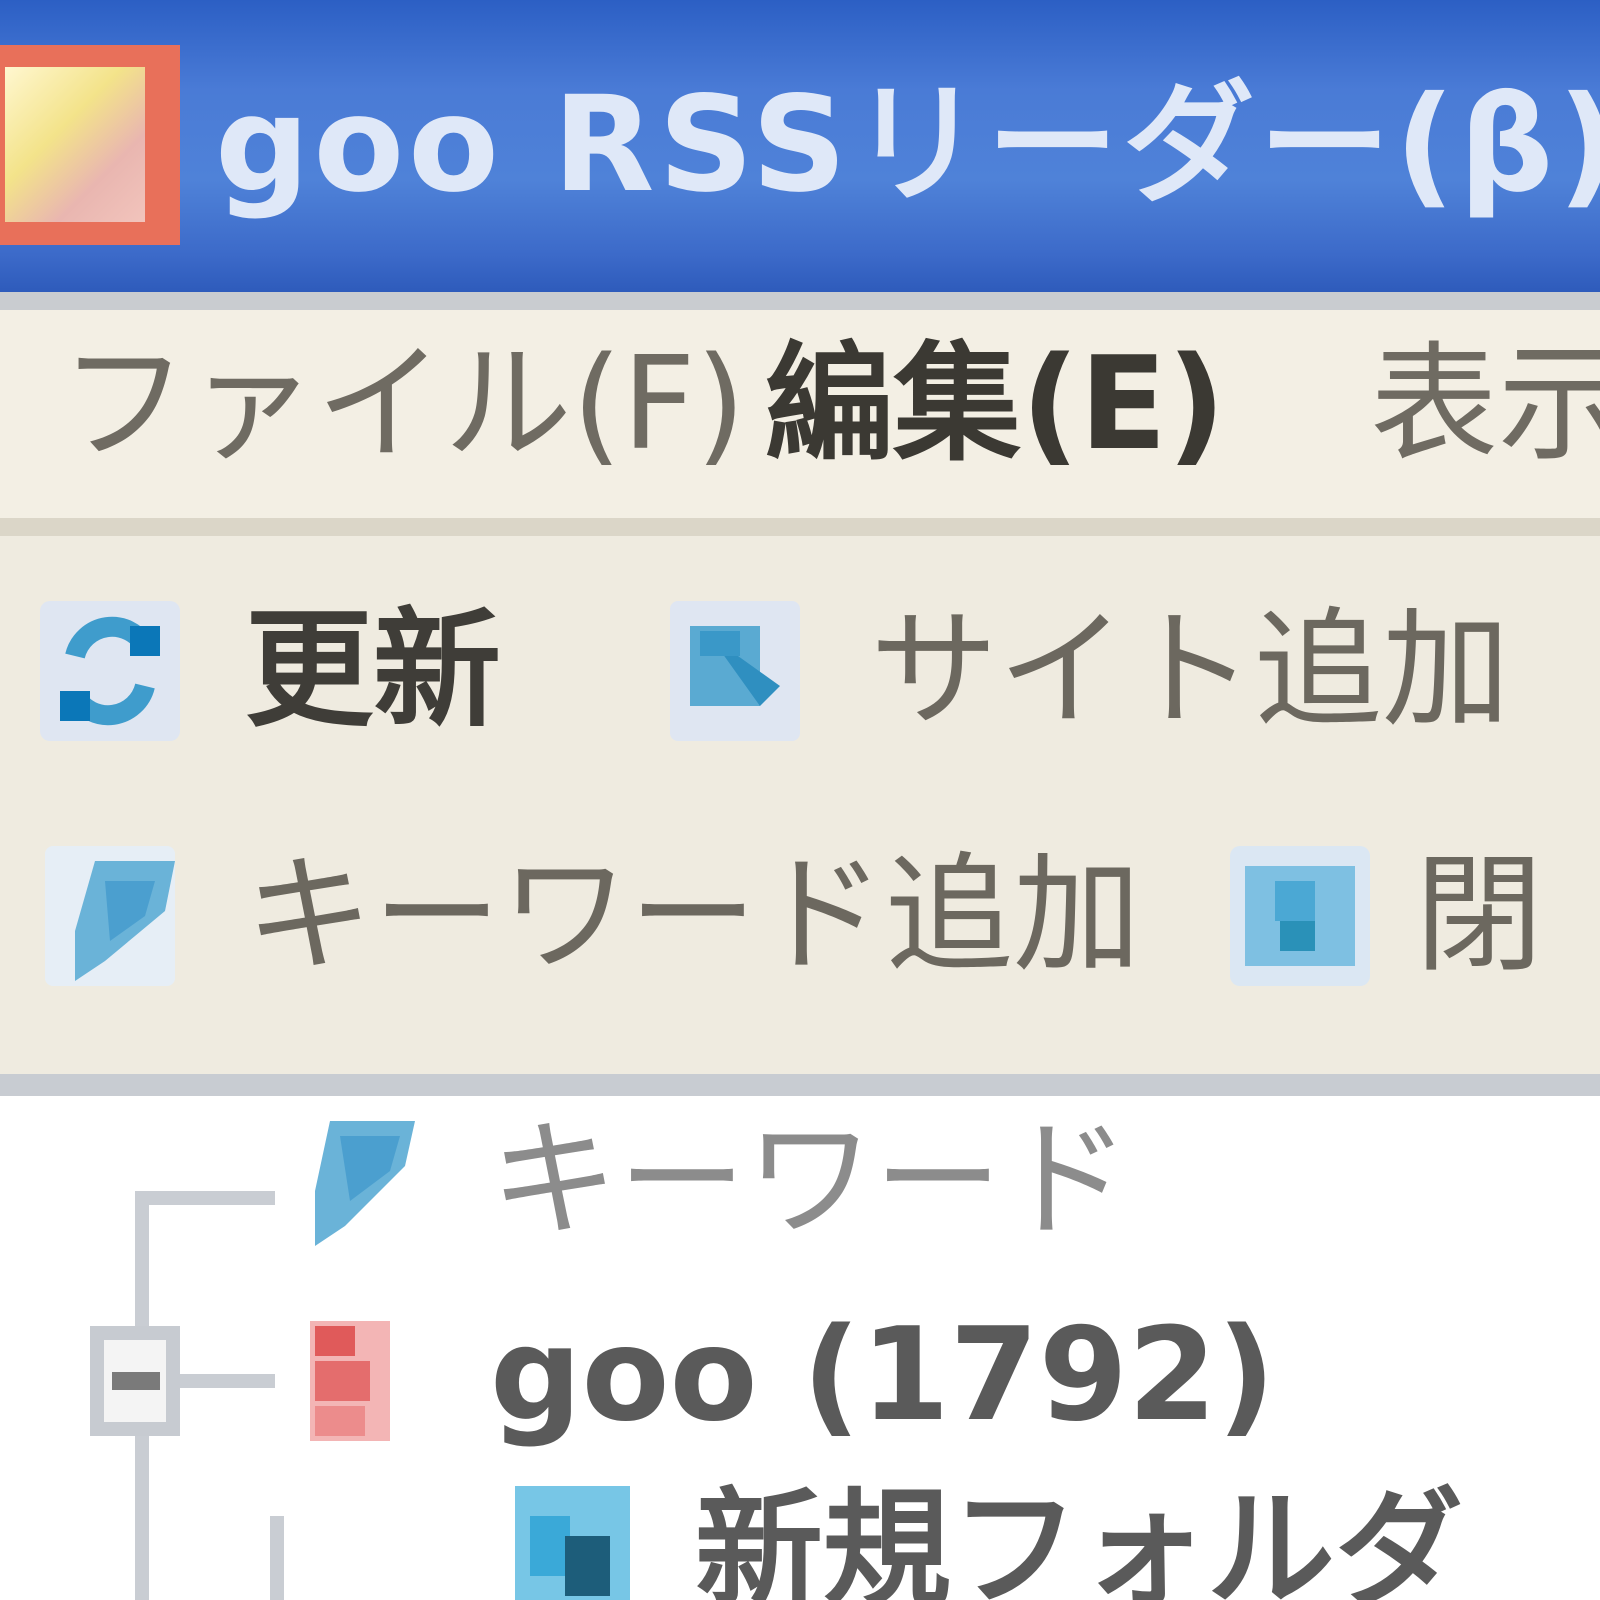 The width and height of the screenshot is (1600, 1600). I want to click on tree-expander, so click(135, 1381).